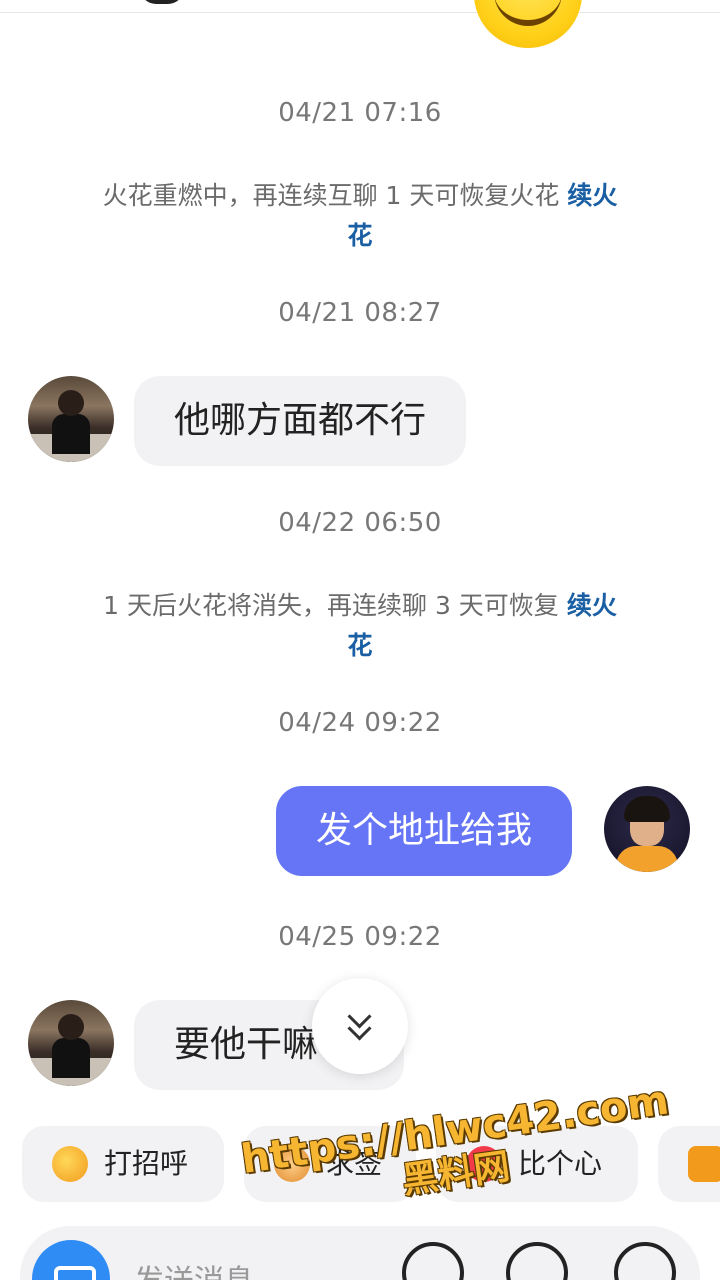  Describe the element at coordinates (360, 937) in the screenshot. I see `timestamp: 04/25 09:22` at that location.